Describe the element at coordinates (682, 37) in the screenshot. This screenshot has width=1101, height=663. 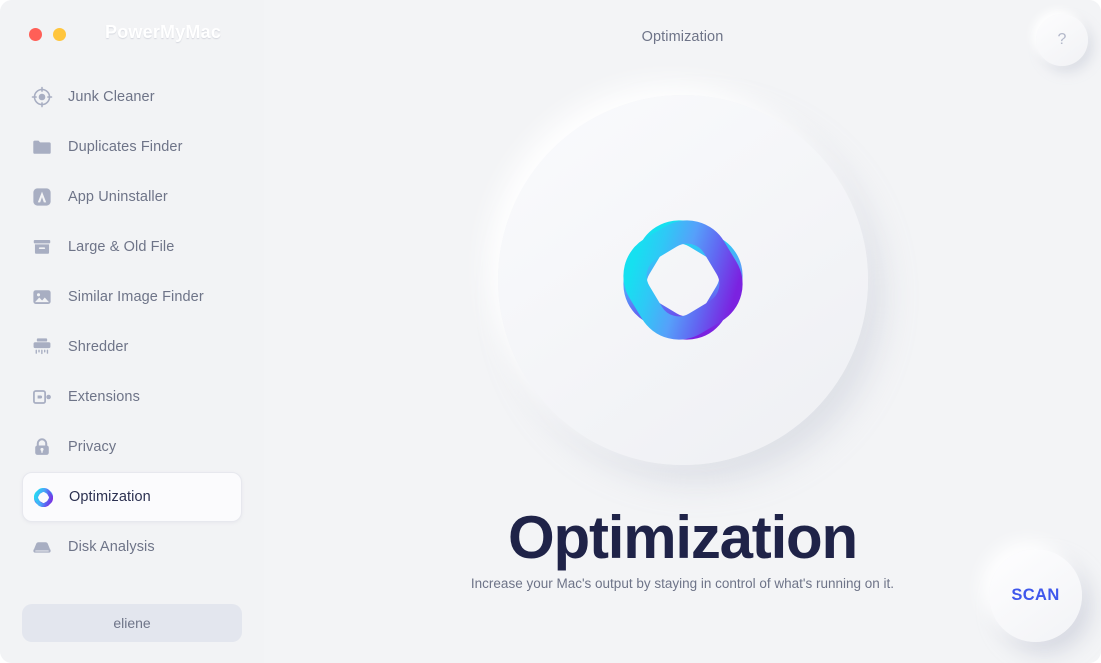
I see `page-title: Optimization` at that location.